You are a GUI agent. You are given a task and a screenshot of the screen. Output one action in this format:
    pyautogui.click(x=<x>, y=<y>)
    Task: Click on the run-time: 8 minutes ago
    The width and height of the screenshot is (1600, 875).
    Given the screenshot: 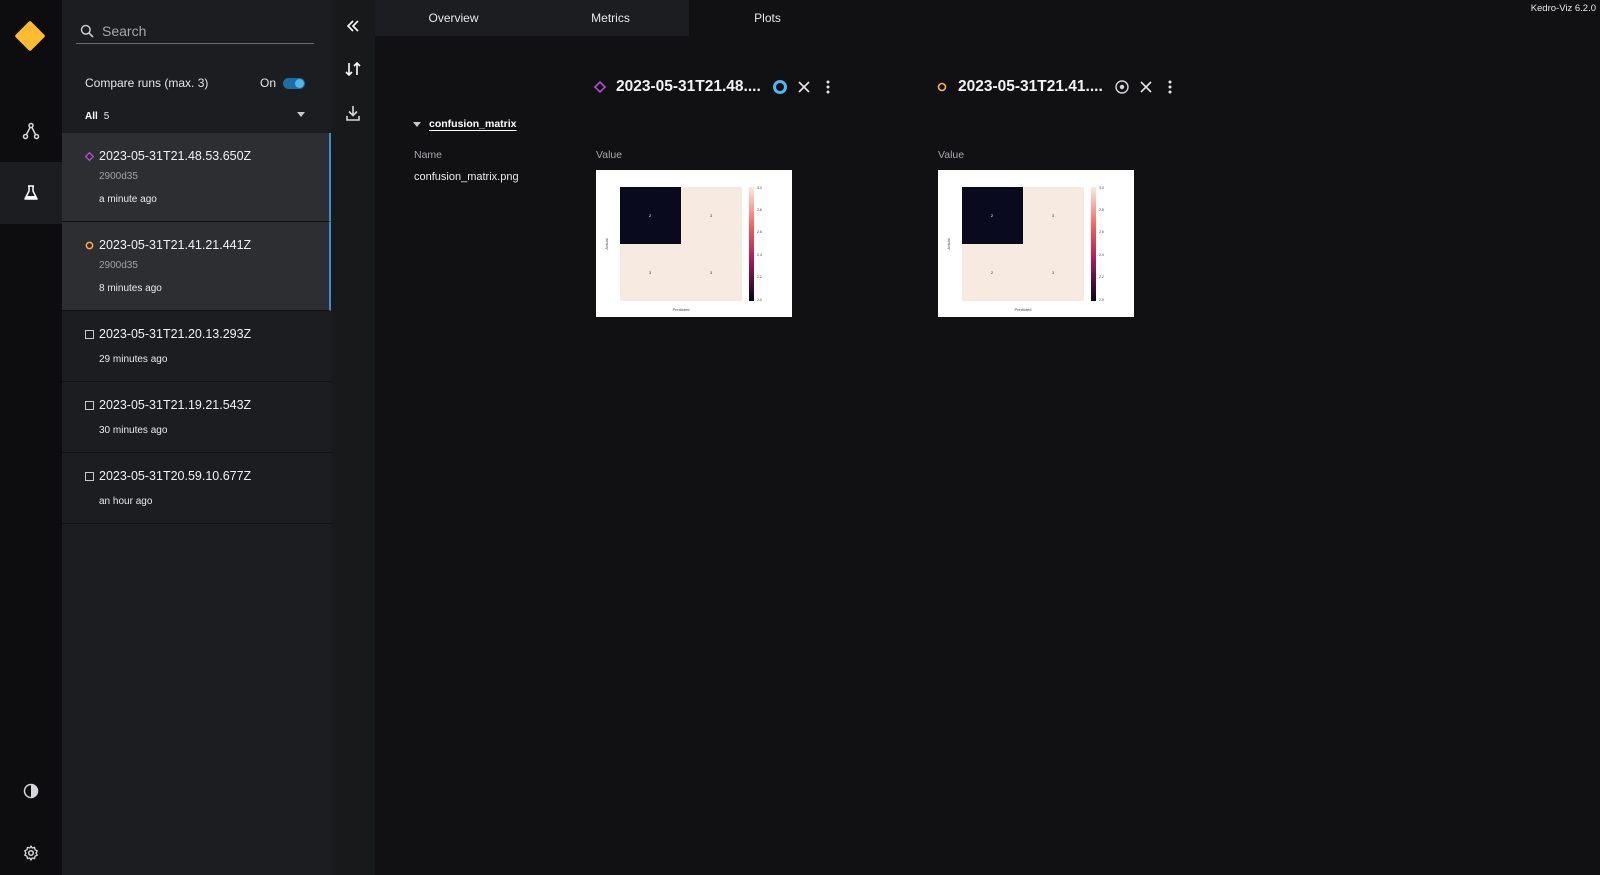 What is the action you would take?
    pyautogui.click(x=130, y=288)
    